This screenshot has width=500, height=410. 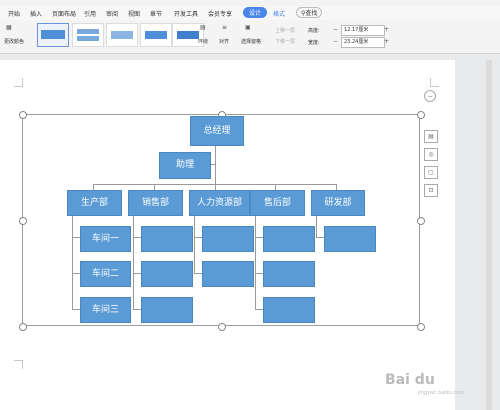 What do you see at coordinates (217, 131) in the screenshot?
I see `node-general-manager: 总经理` at bounding box center [217, 131].